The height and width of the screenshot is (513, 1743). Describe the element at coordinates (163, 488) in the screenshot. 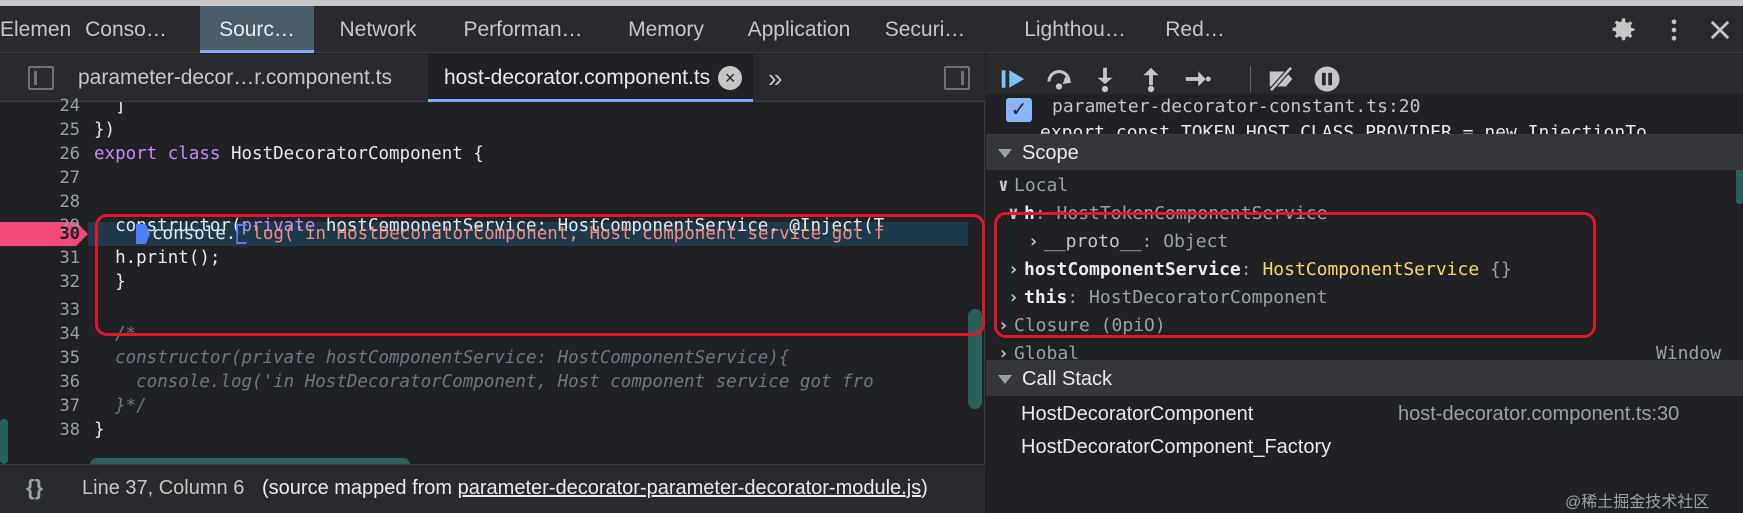

I see `cursor-position: Line 37, Column 6` at that location.